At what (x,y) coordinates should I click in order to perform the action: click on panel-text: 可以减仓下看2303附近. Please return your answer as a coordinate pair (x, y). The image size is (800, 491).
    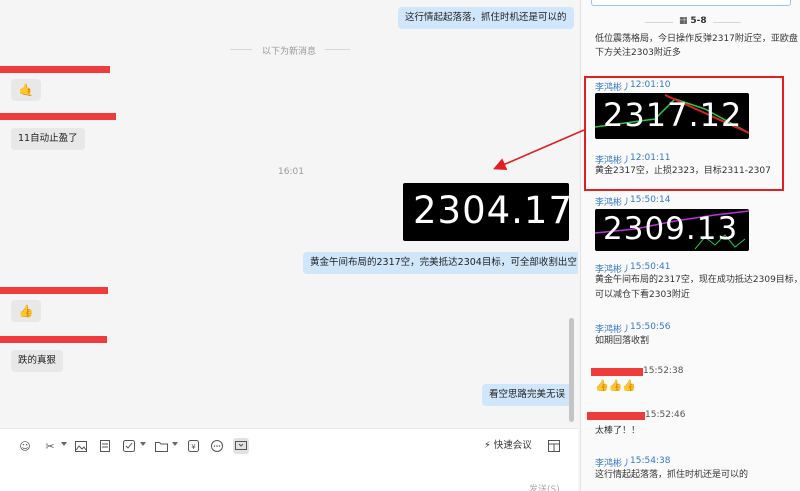
    Looking at the image, I should click on (642, 295).